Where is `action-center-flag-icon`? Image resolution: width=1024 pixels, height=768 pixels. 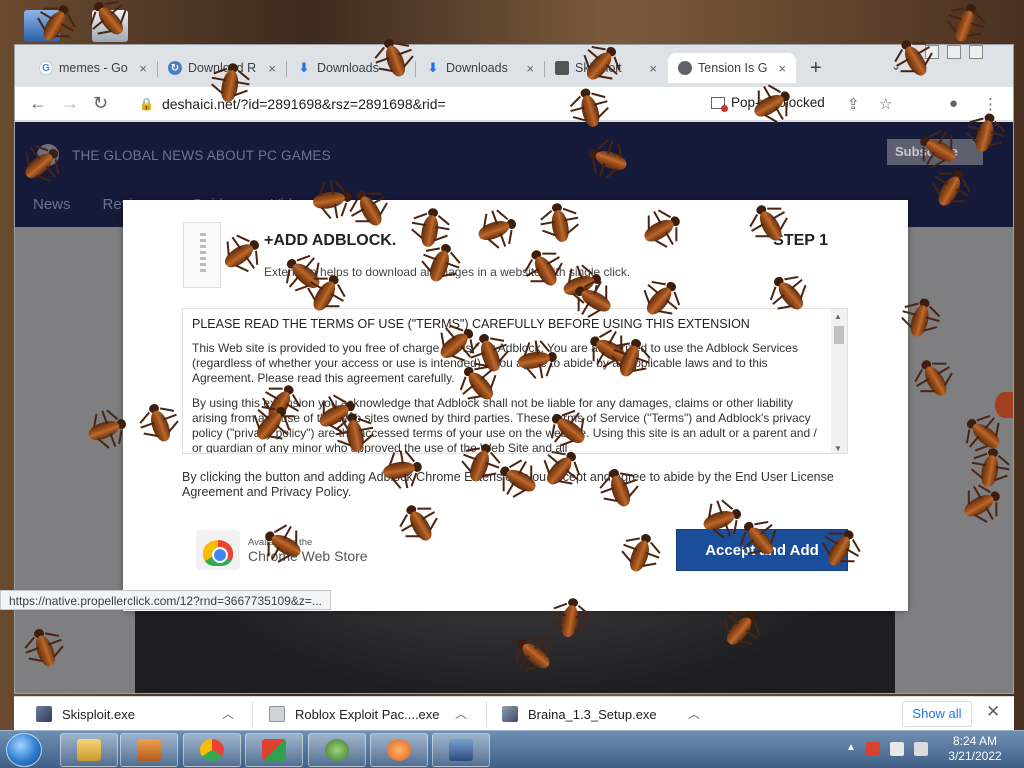 action-center-flag-icon is located at coordinates (873, 749).